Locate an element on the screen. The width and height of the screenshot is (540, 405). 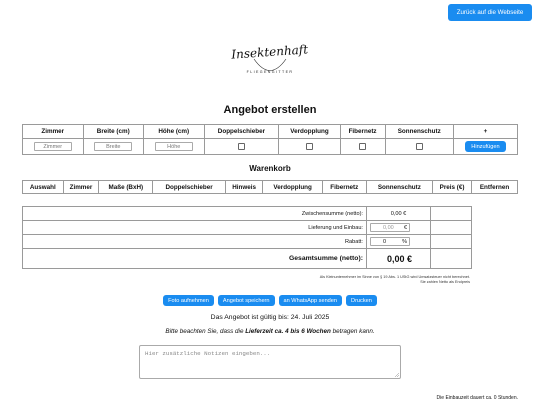
cart-header-sonnenschutz: Sonnenschutz is located at coordinates (399, 187).